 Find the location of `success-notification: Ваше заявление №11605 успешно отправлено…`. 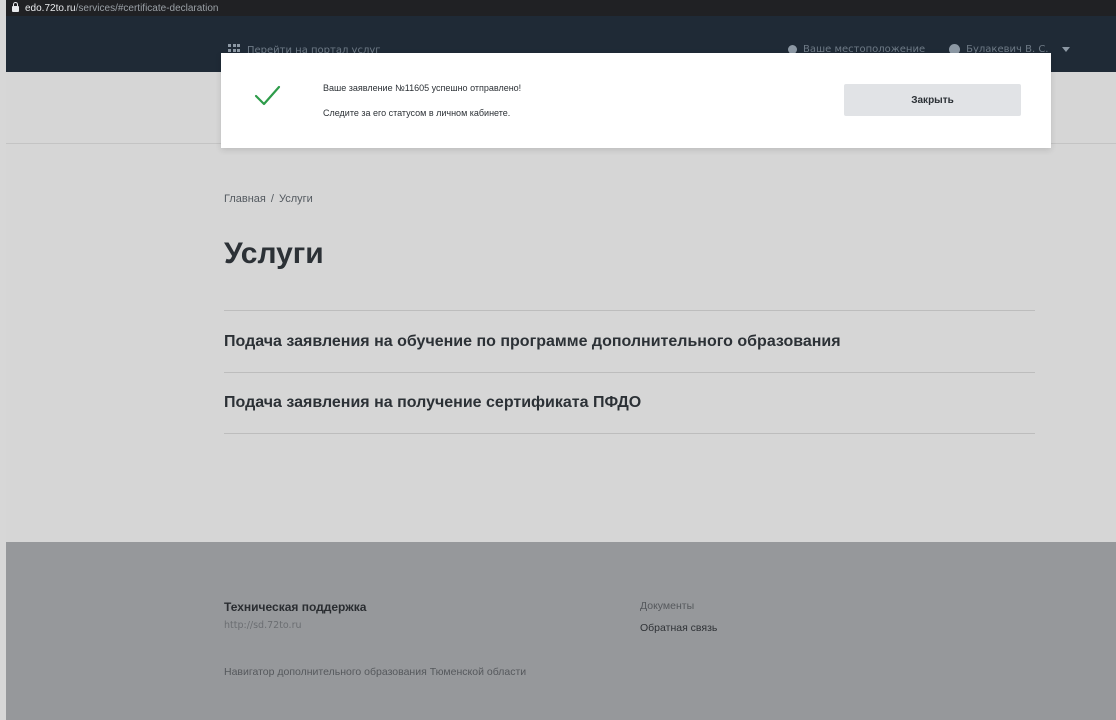

success-notification: Ваше заявление №11605 успешно отправлено… is located at coordinates (636, 100).